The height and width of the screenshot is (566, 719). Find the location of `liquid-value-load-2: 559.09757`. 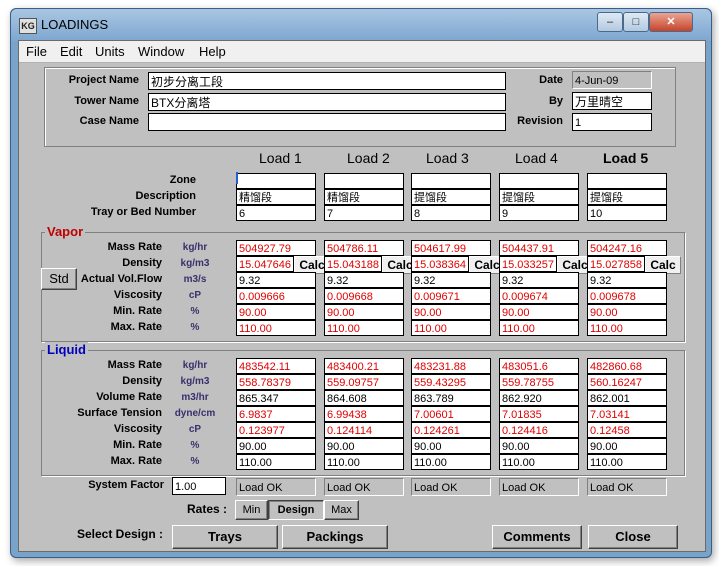

liquid-value-load-2: 559.09757 is located at coordinates (364, 382).